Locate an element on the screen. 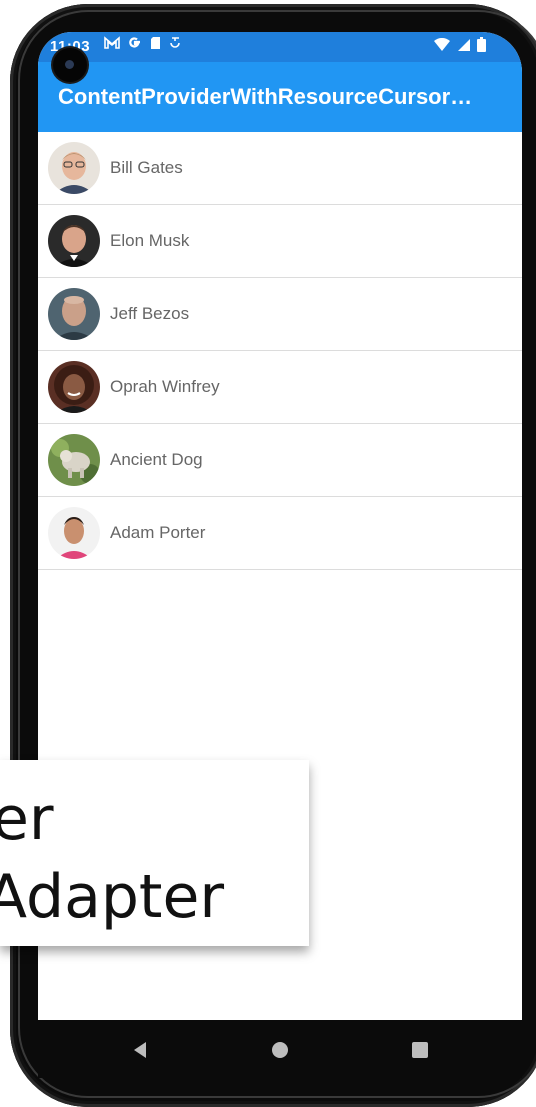  overlay-line-1: er is located at coordinates (27, 819).